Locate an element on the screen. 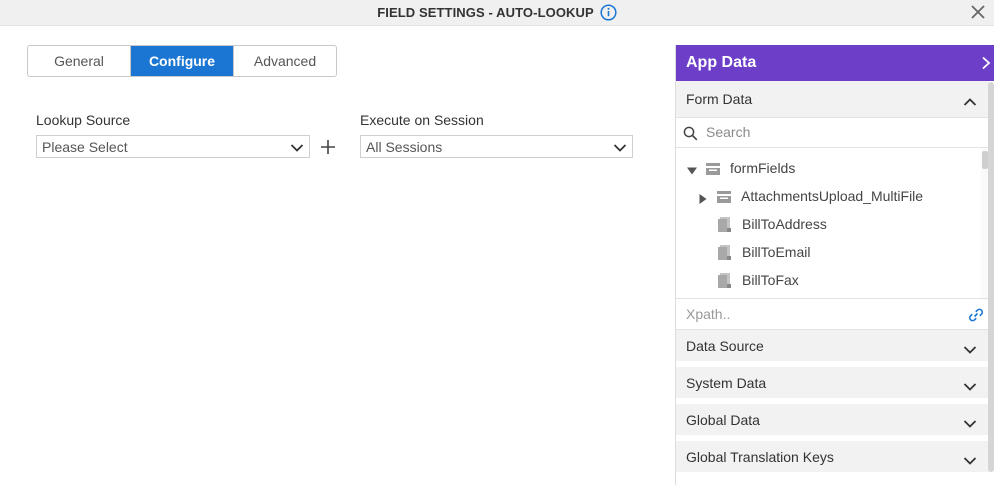 The height and width of the screenshot is (485, 994). xpath-input: Xpath.. is located at coordinates (708, 314).